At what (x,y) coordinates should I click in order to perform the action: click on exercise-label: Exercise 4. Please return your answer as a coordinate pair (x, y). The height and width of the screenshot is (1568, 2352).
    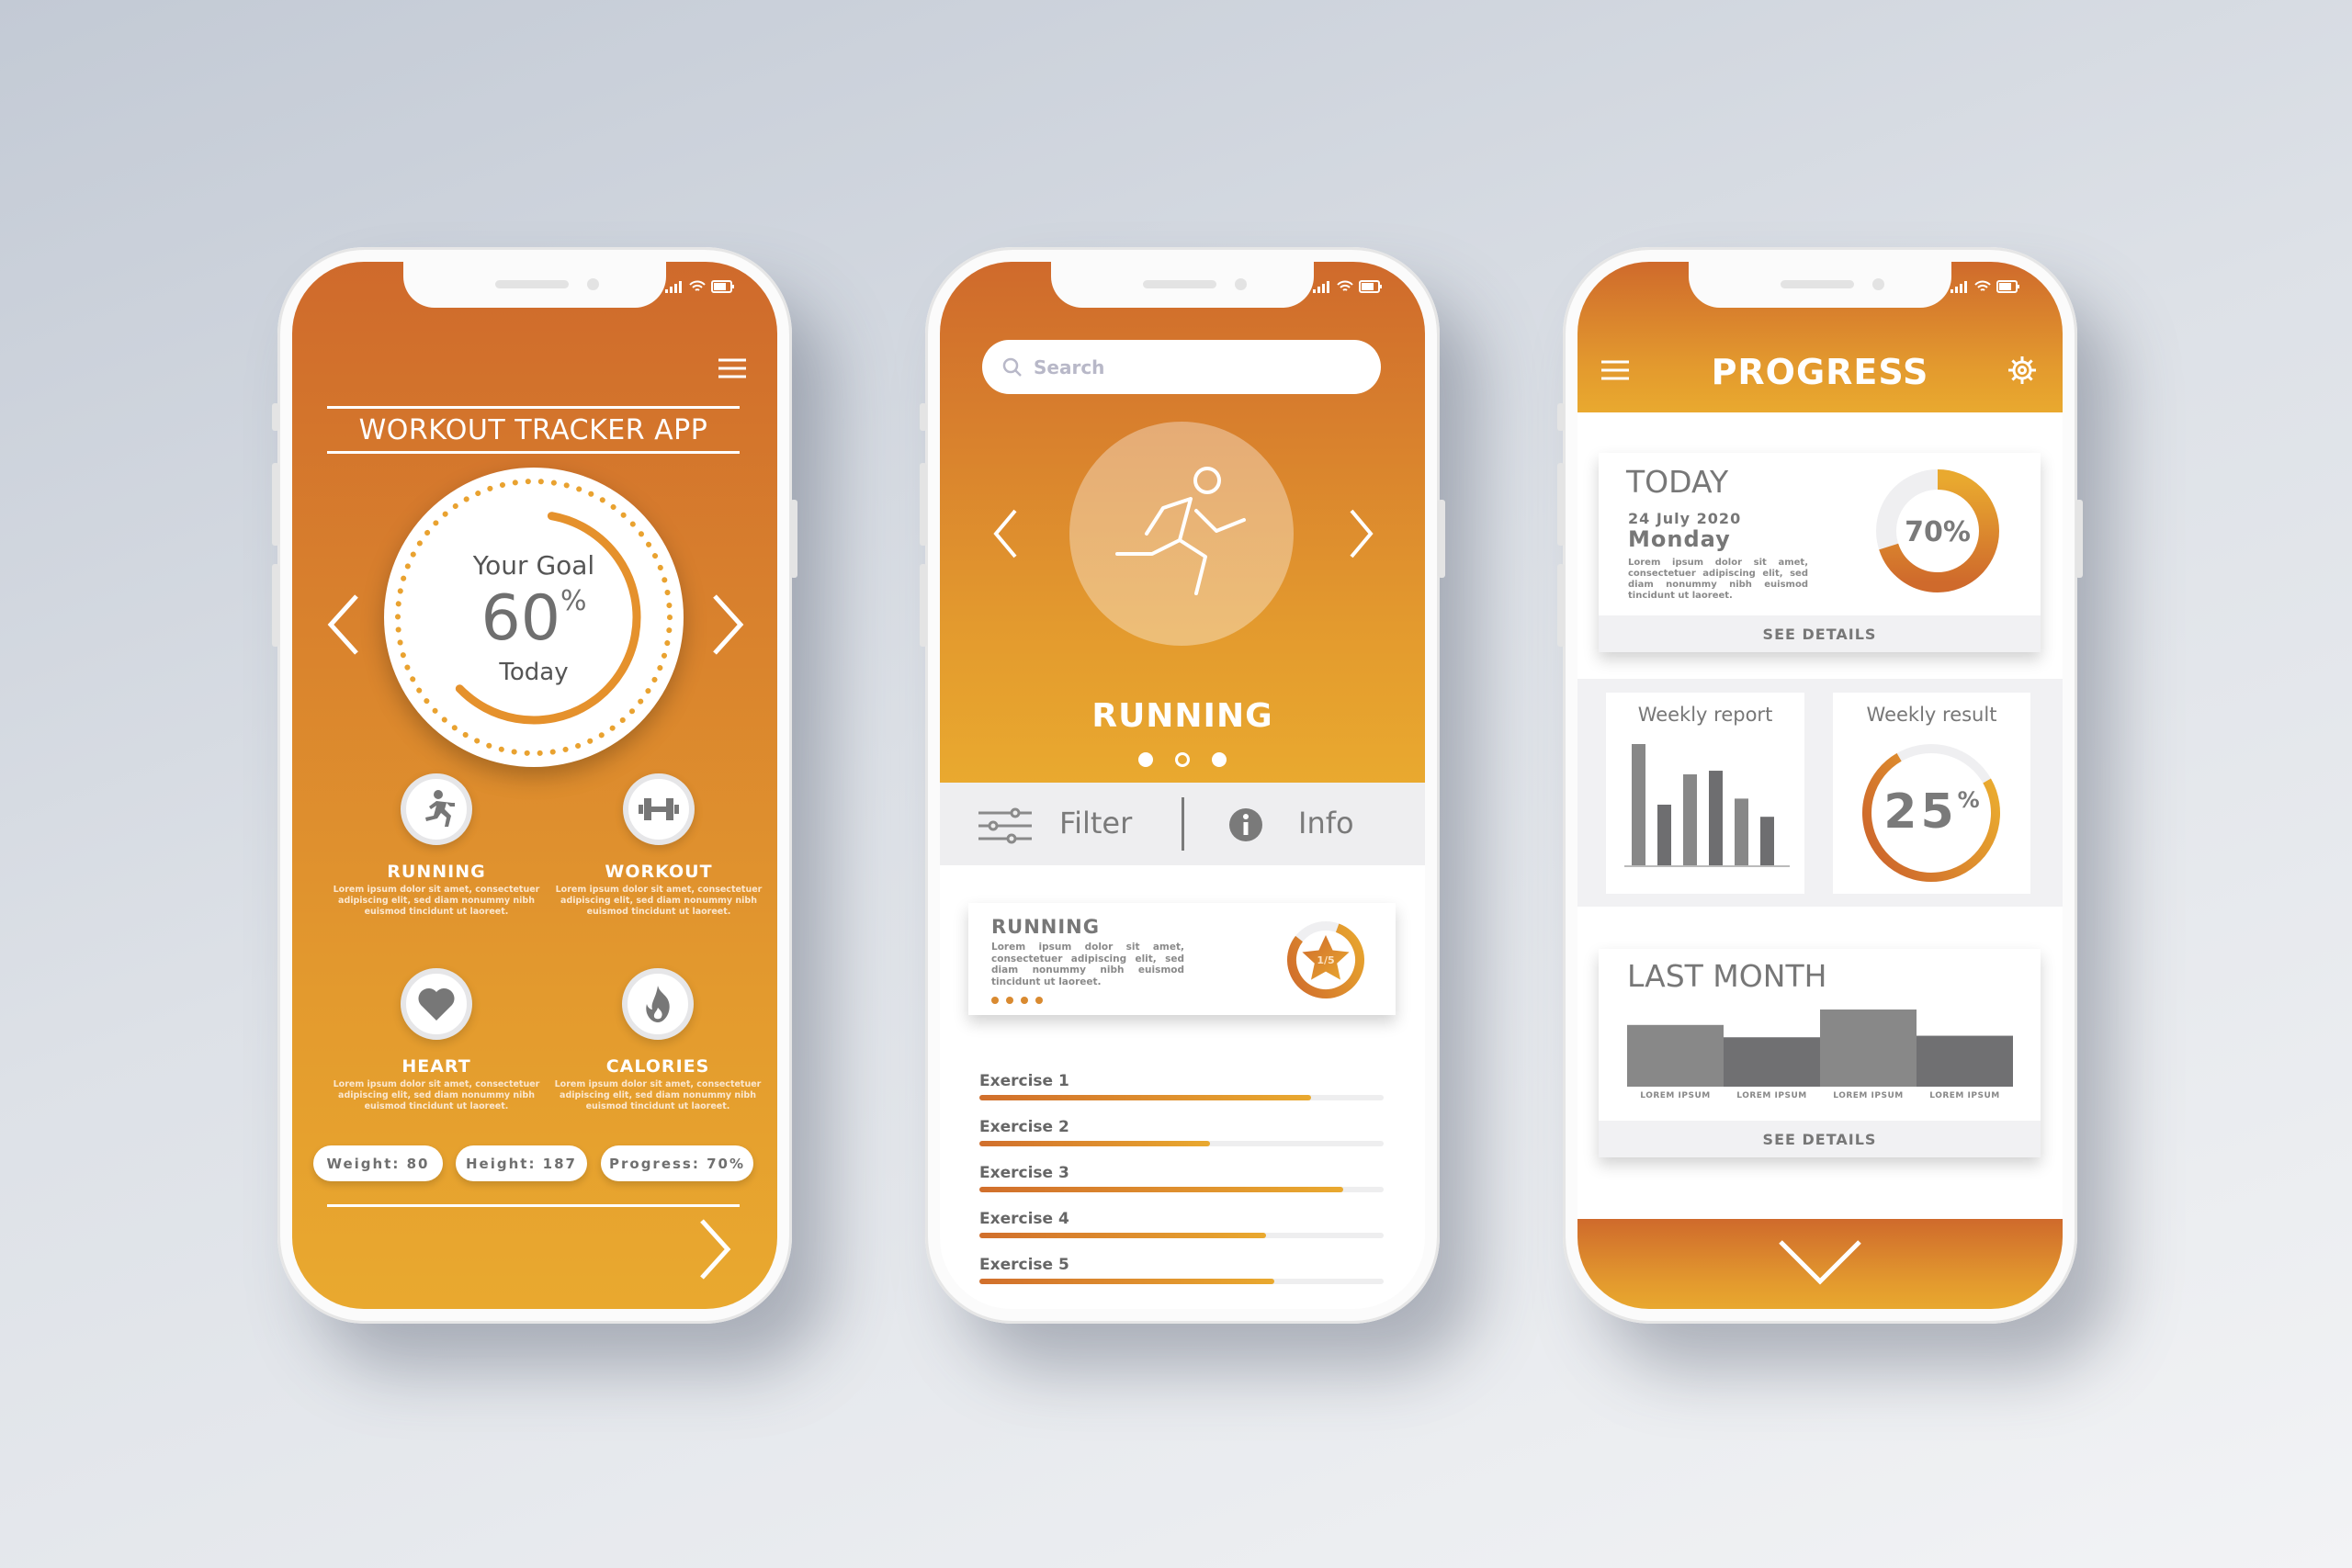
    Looking at the image, I should click on (1024, 1219).